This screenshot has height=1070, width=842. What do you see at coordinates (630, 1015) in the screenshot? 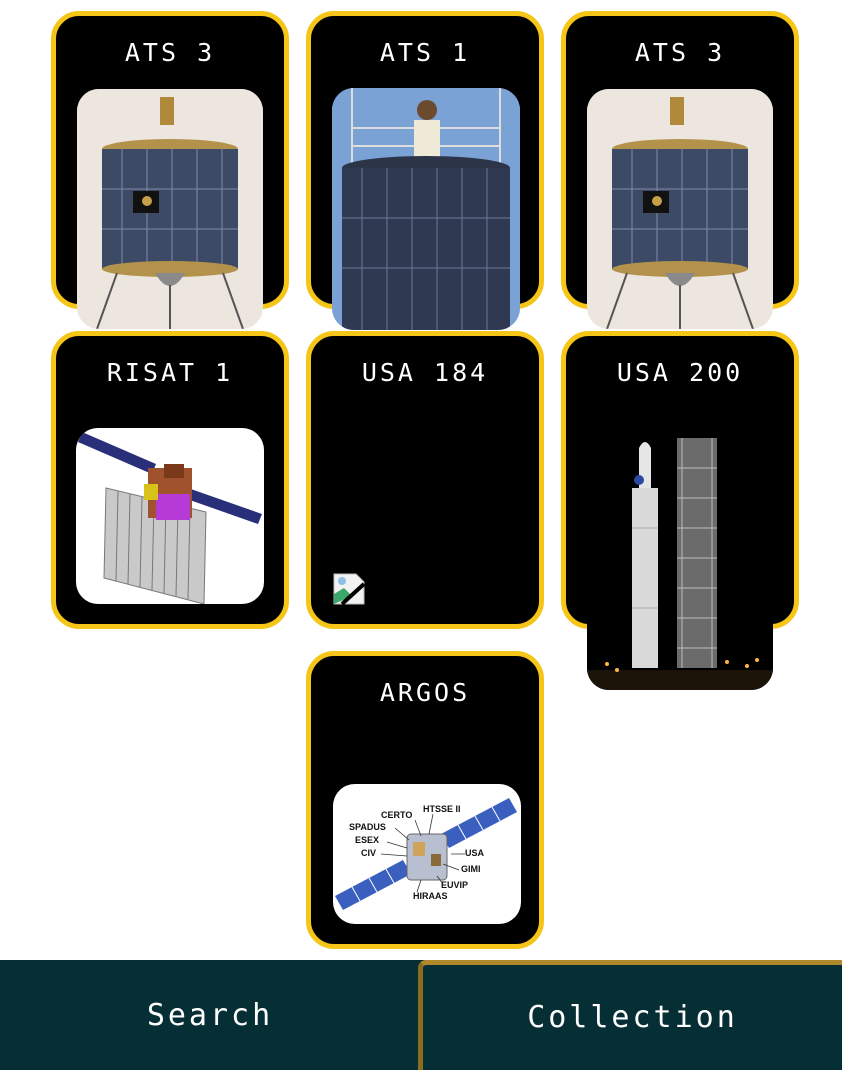
I see `collection-tab: Collection` at bounding box center [630, 1015].